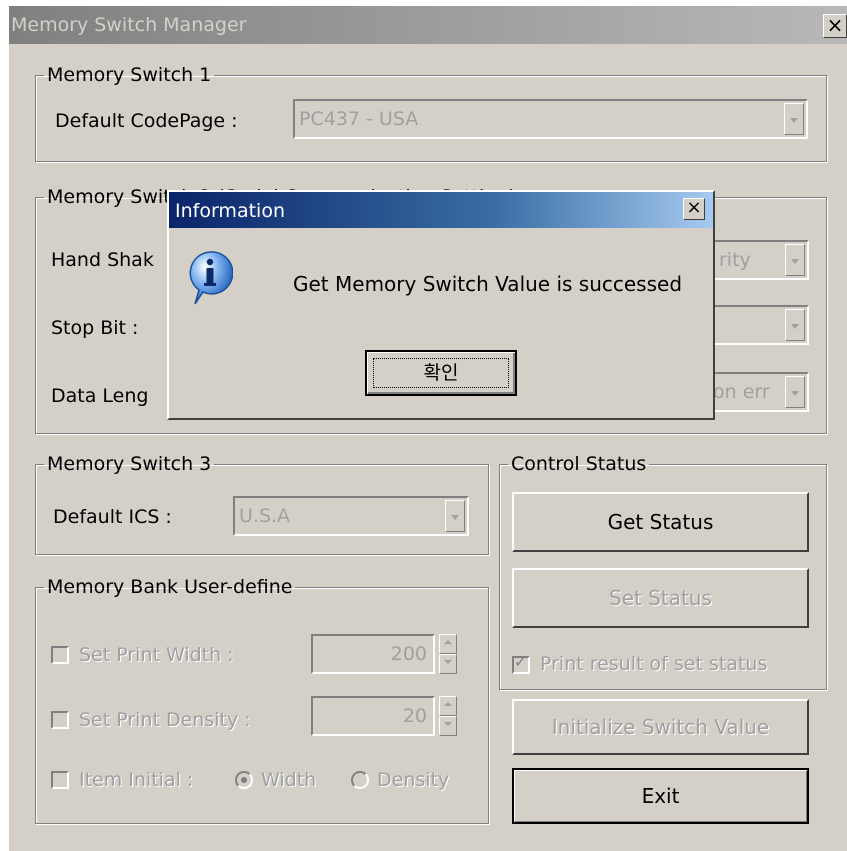  Describe the element at coordinates (289, 780) in the screenshot. I see `width-radio-label: Width` at that location.